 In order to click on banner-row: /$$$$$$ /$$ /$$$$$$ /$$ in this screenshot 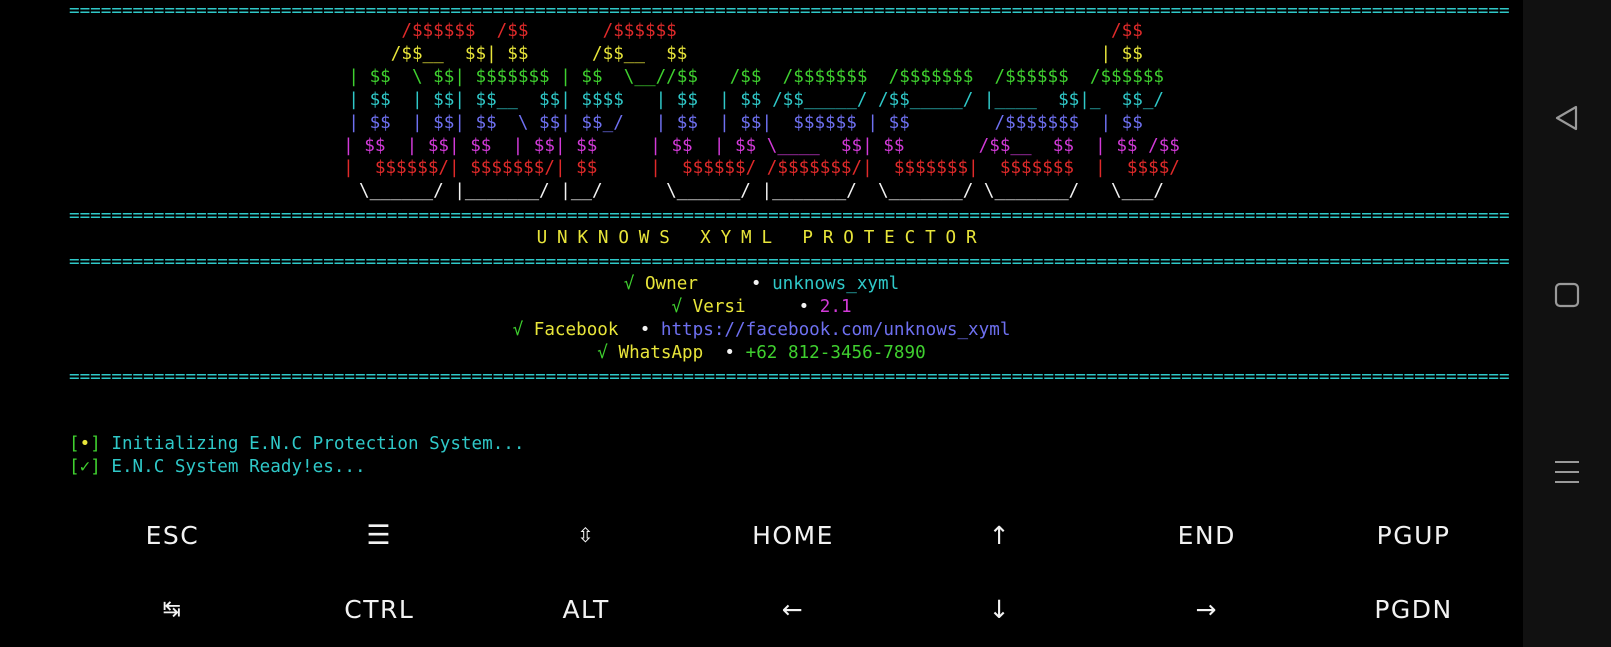, I will do `click(761, 31)`.